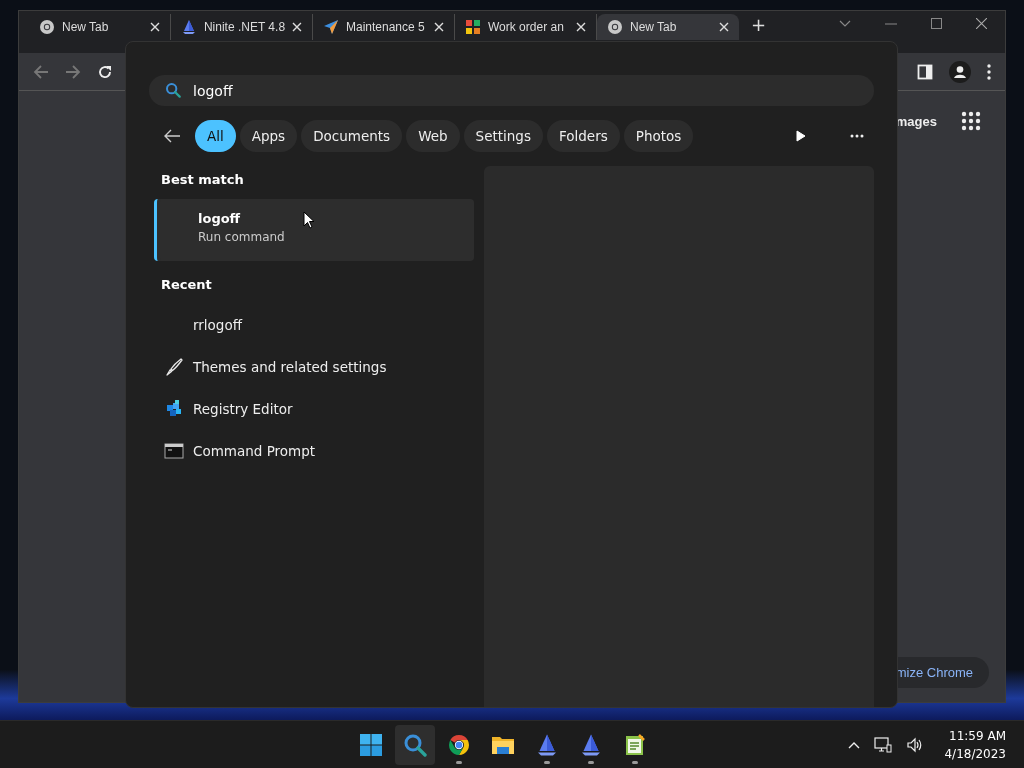 The height and width of the screenshot is (768, 1024). I want to click on mouse-cursor-icon, so click(309, 220).